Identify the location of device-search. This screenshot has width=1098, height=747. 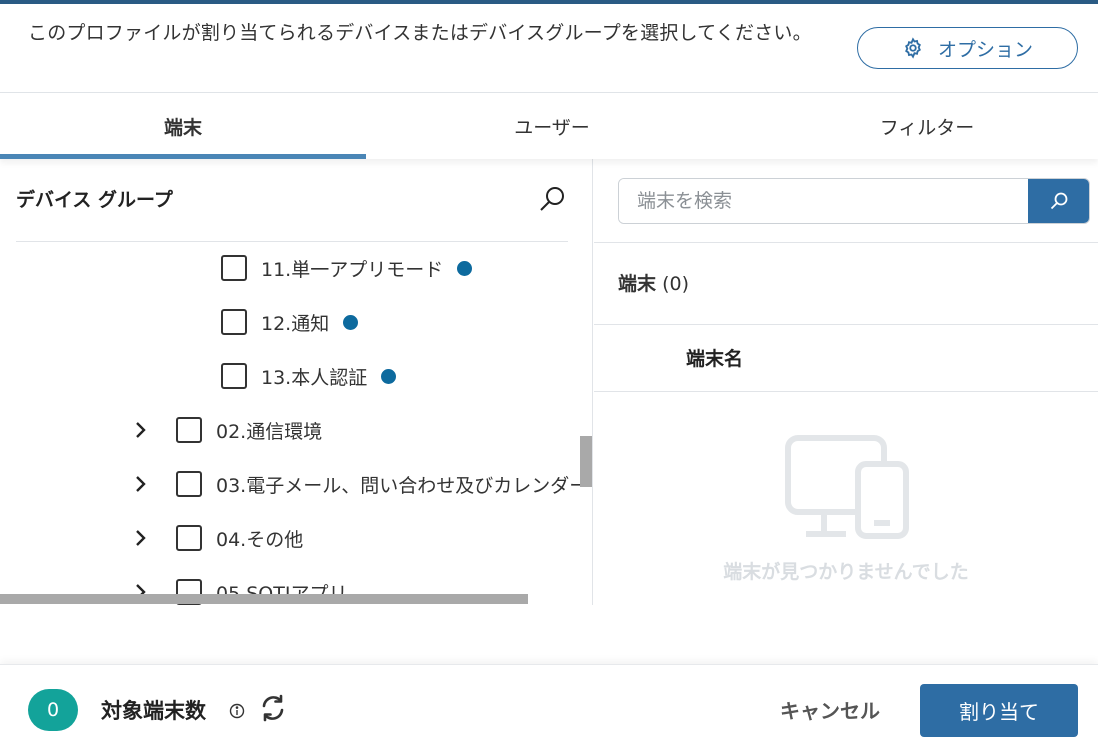
(854, 201).